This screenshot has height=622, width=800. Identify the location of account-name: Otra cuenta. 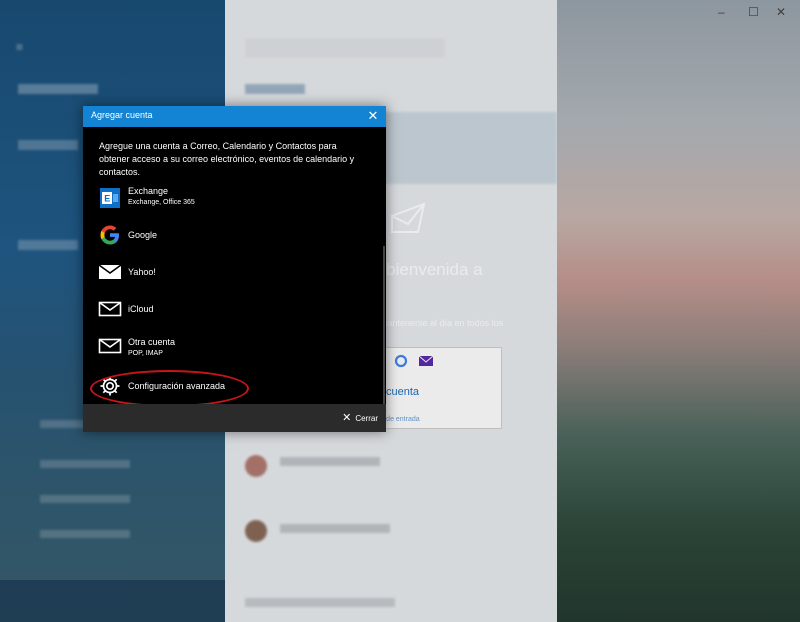
(152, 342).